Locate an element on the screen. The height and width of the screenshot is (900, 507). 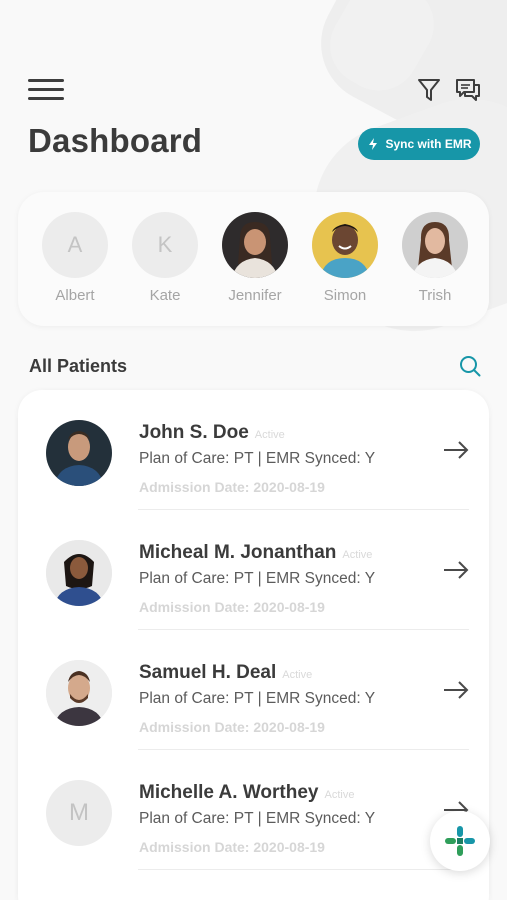
avatar: M is located at coordinates (79, 813).